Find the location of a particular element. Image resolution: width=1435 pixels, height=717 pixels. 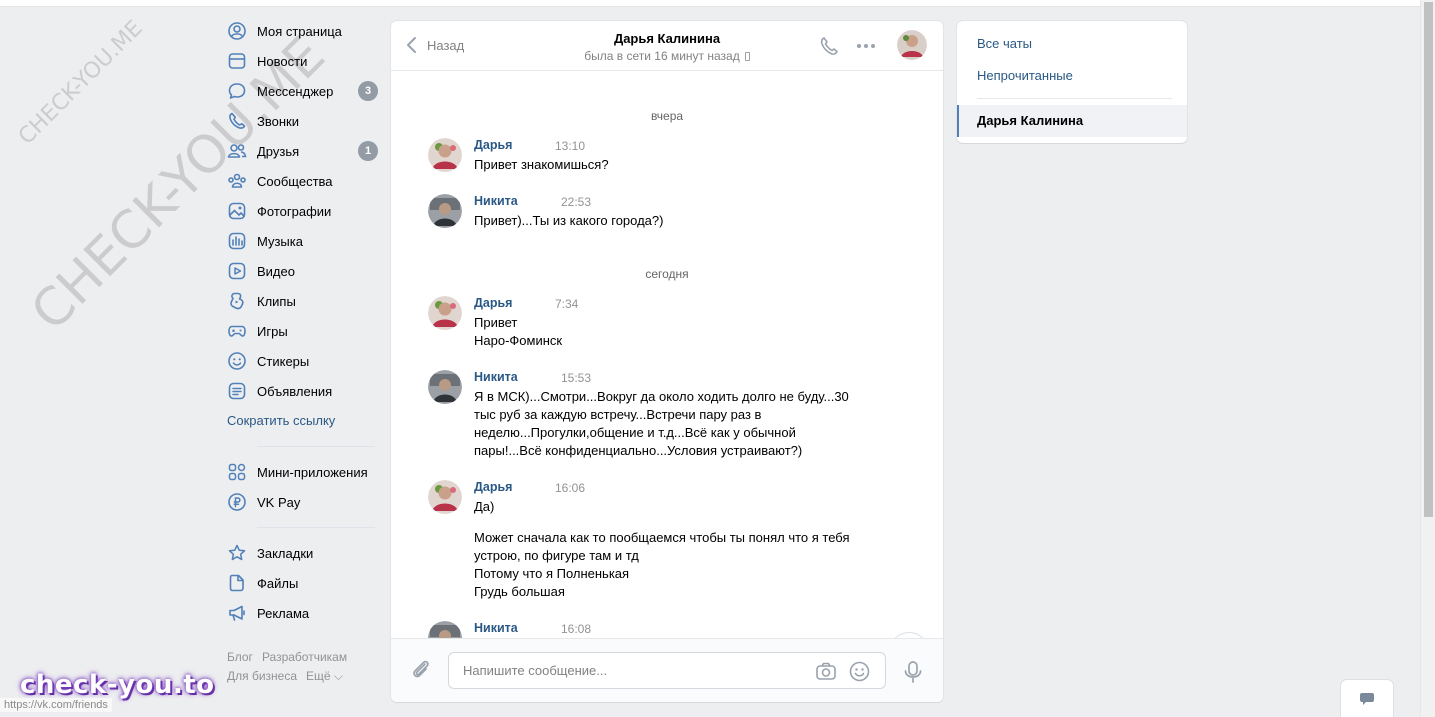

date-separator: вчера is located at coordinates (667, 116).